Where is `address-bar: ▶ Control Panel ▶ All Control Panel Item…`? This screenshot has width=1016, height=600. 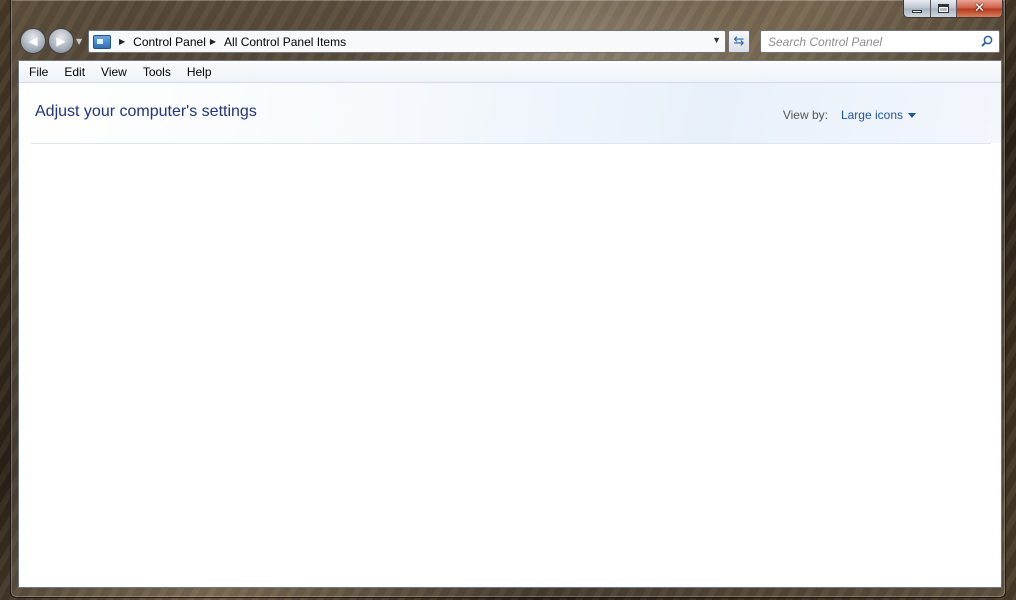 address-bar: ▶ Control Panel ▶ All Control Panel Item… is located at coordinates (407, 41).